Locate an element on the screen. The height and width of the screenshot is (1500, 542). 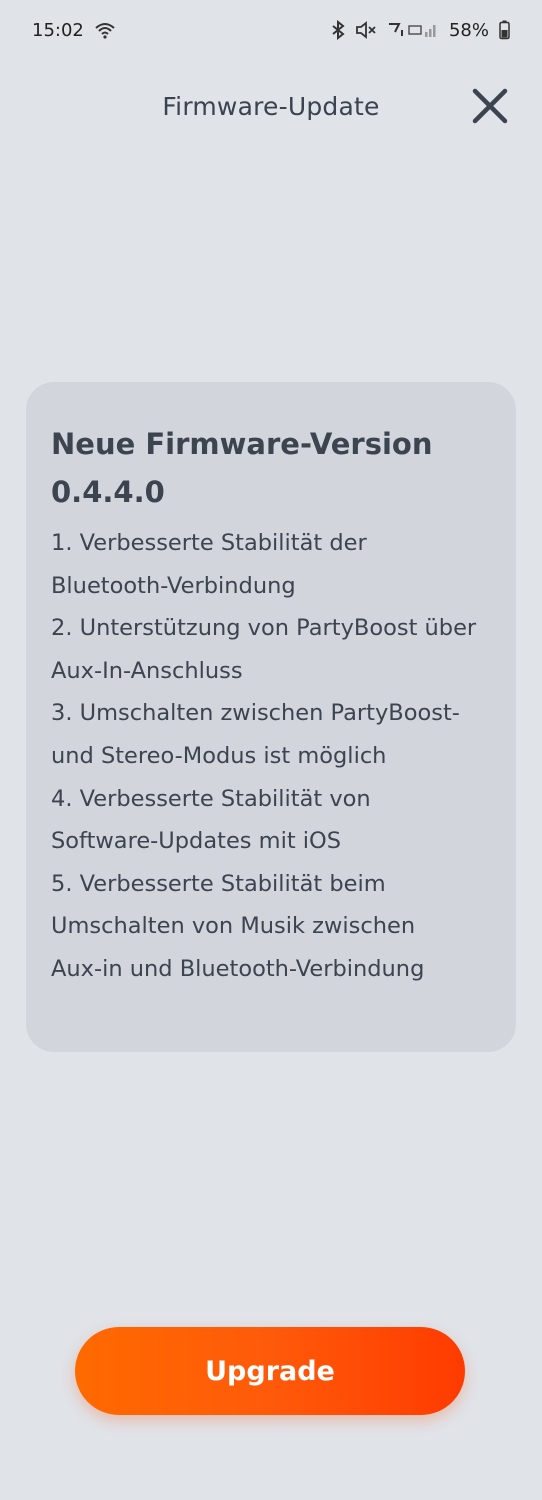
page-title: Firmware-Update is located at coordinates (271, 106).